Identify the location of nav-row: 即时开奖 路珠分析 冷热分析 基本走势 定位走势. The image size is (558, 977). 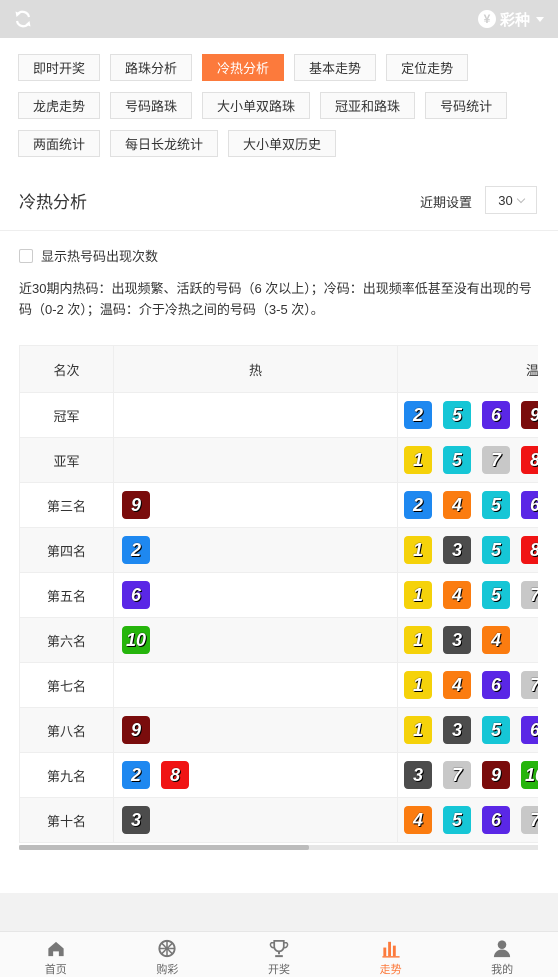
(283, 67).